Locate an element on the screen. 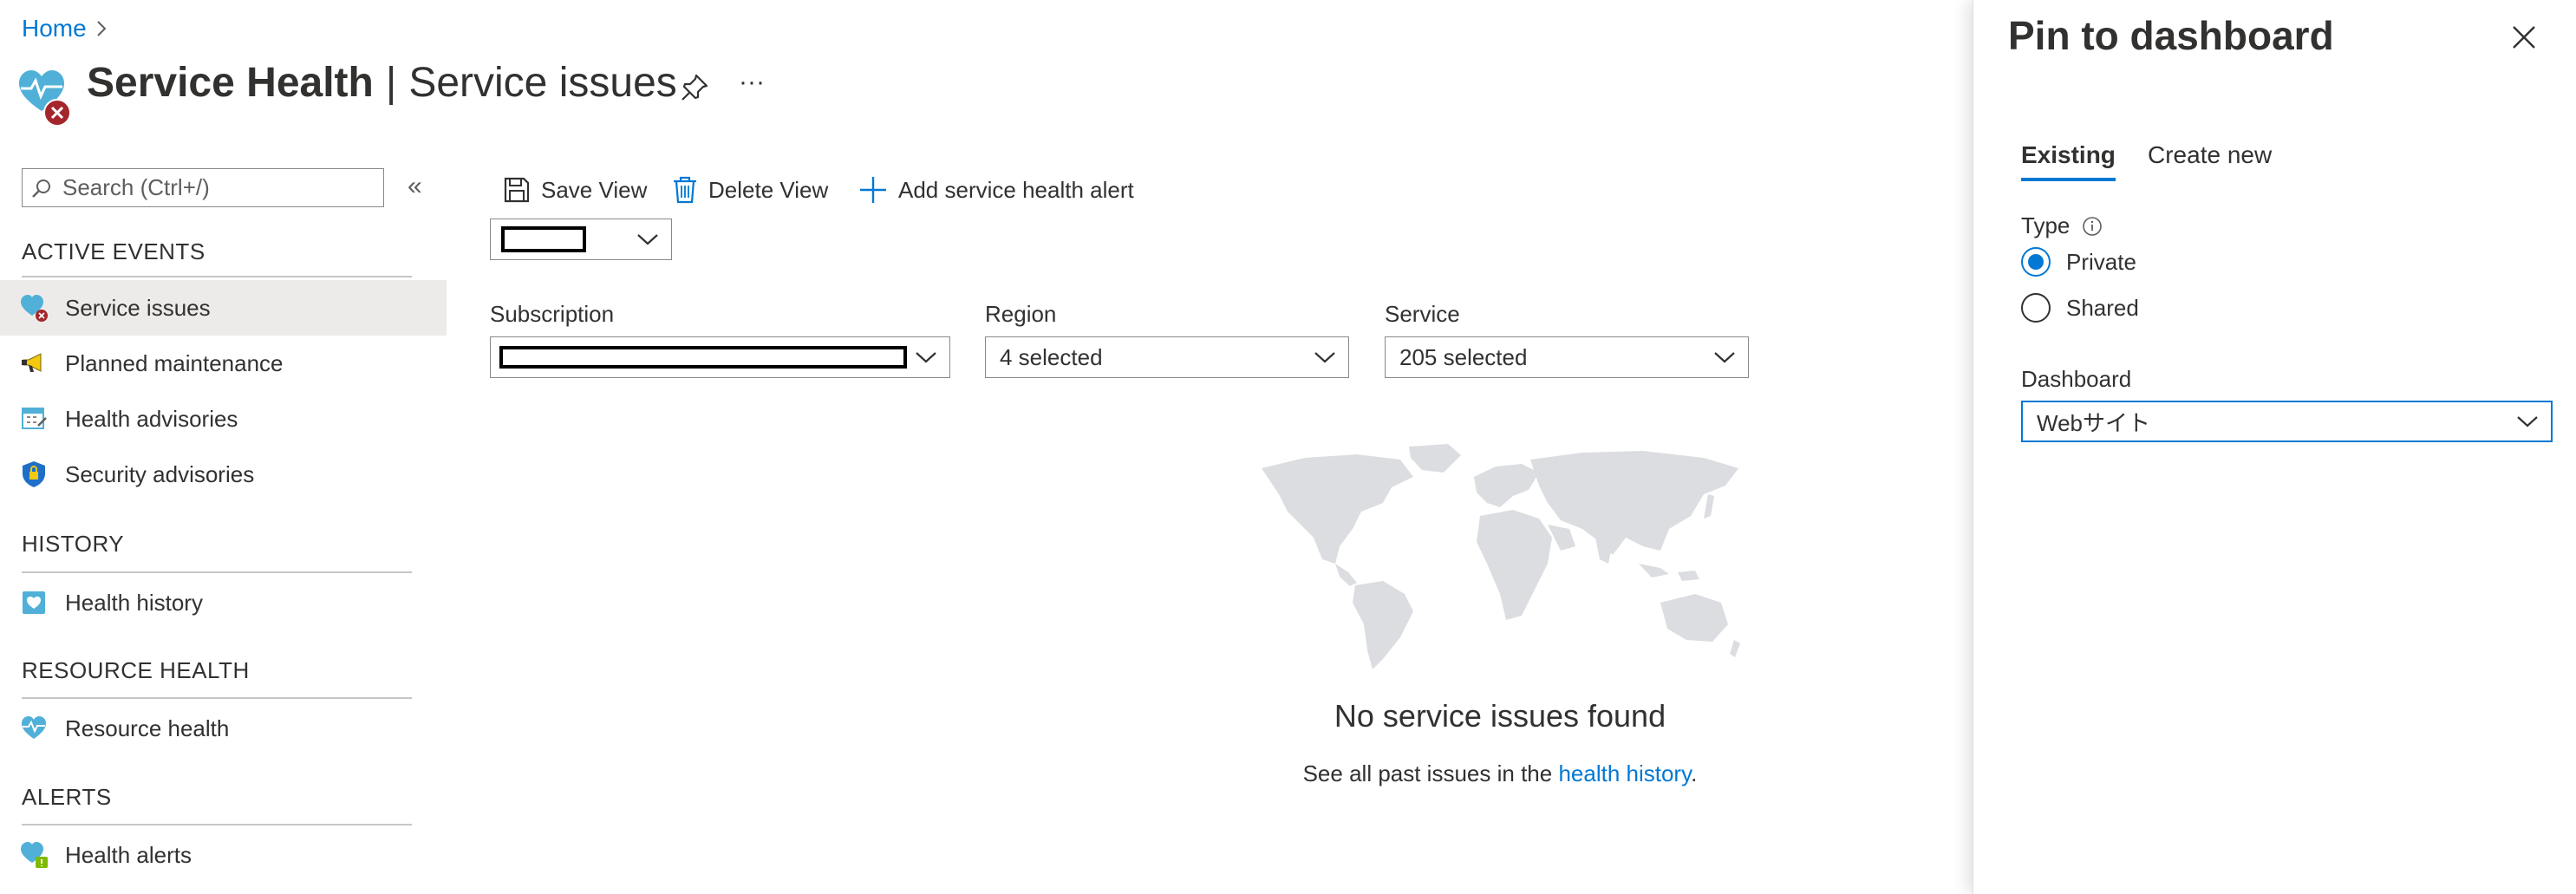  type-field: Type is located at coordinates (2062, 226).